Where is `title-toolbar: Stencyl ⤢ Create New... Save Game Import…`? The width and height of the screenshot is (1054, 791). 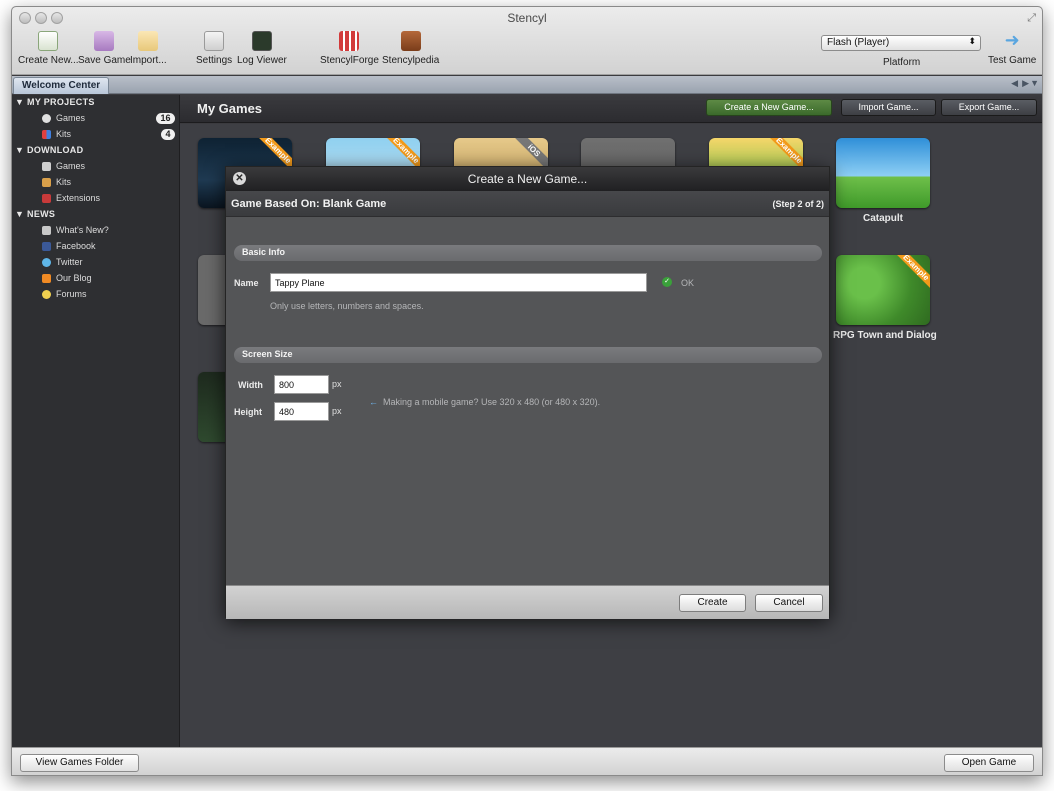 title-toolbar: Stencyl ⤢ Create New... Save Game Import… is located at coordinates (527, 41).